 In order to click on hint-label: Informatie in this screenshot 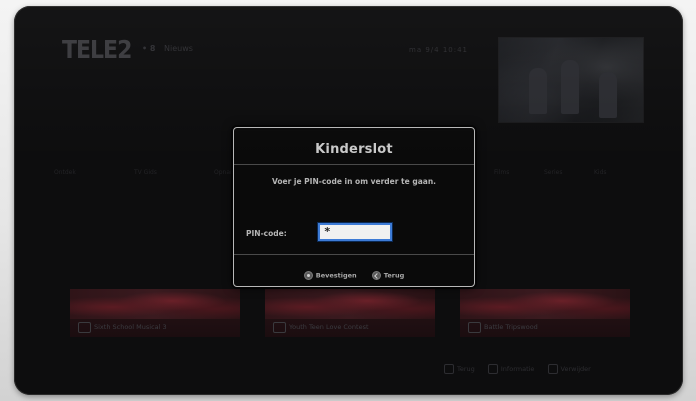, I will do `click(517, 369)`.